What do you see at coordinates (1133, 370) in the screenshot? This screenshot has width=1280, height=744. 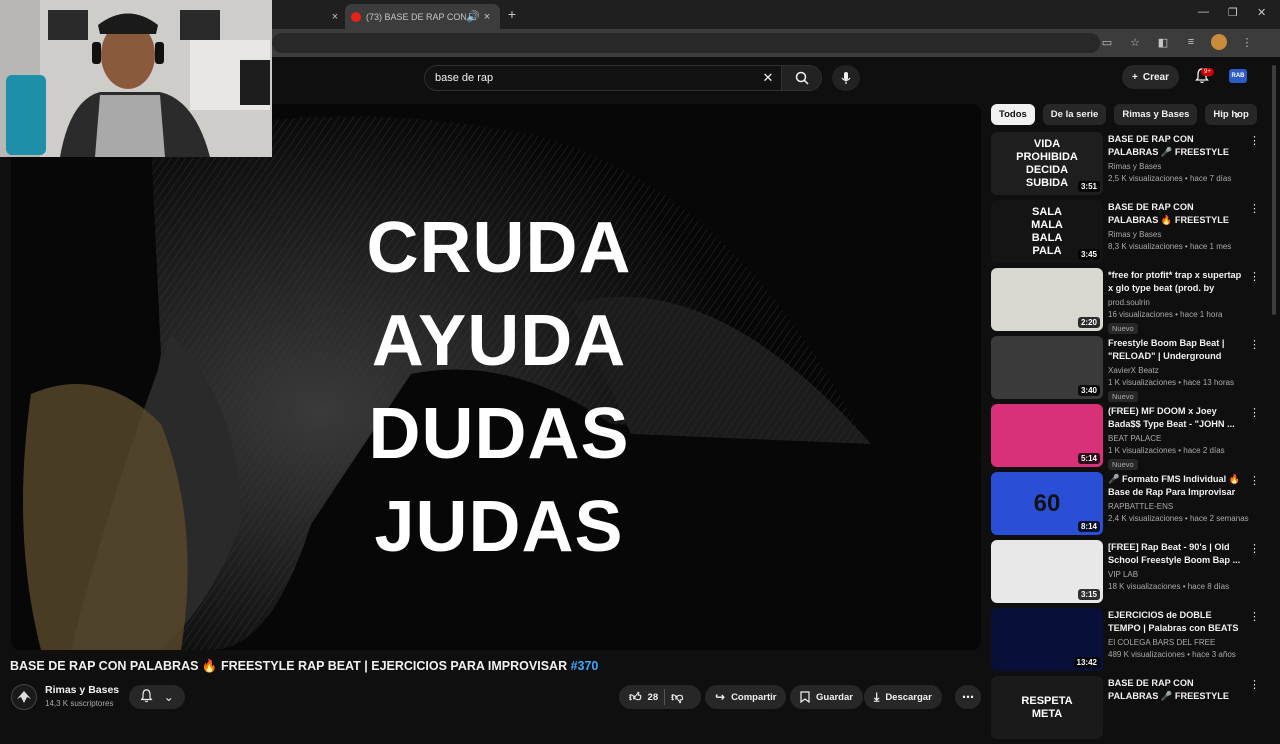 I see `recommendation-channel: XavierX Beatz` at bounding box center [1133, 370].